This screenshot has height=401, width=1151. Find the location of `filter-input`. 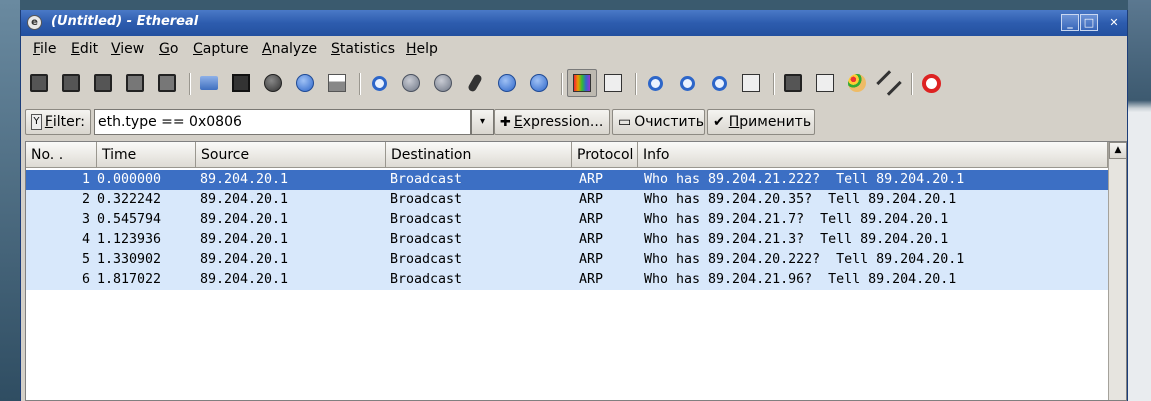

filter-input is located at coordinates (282, 122).